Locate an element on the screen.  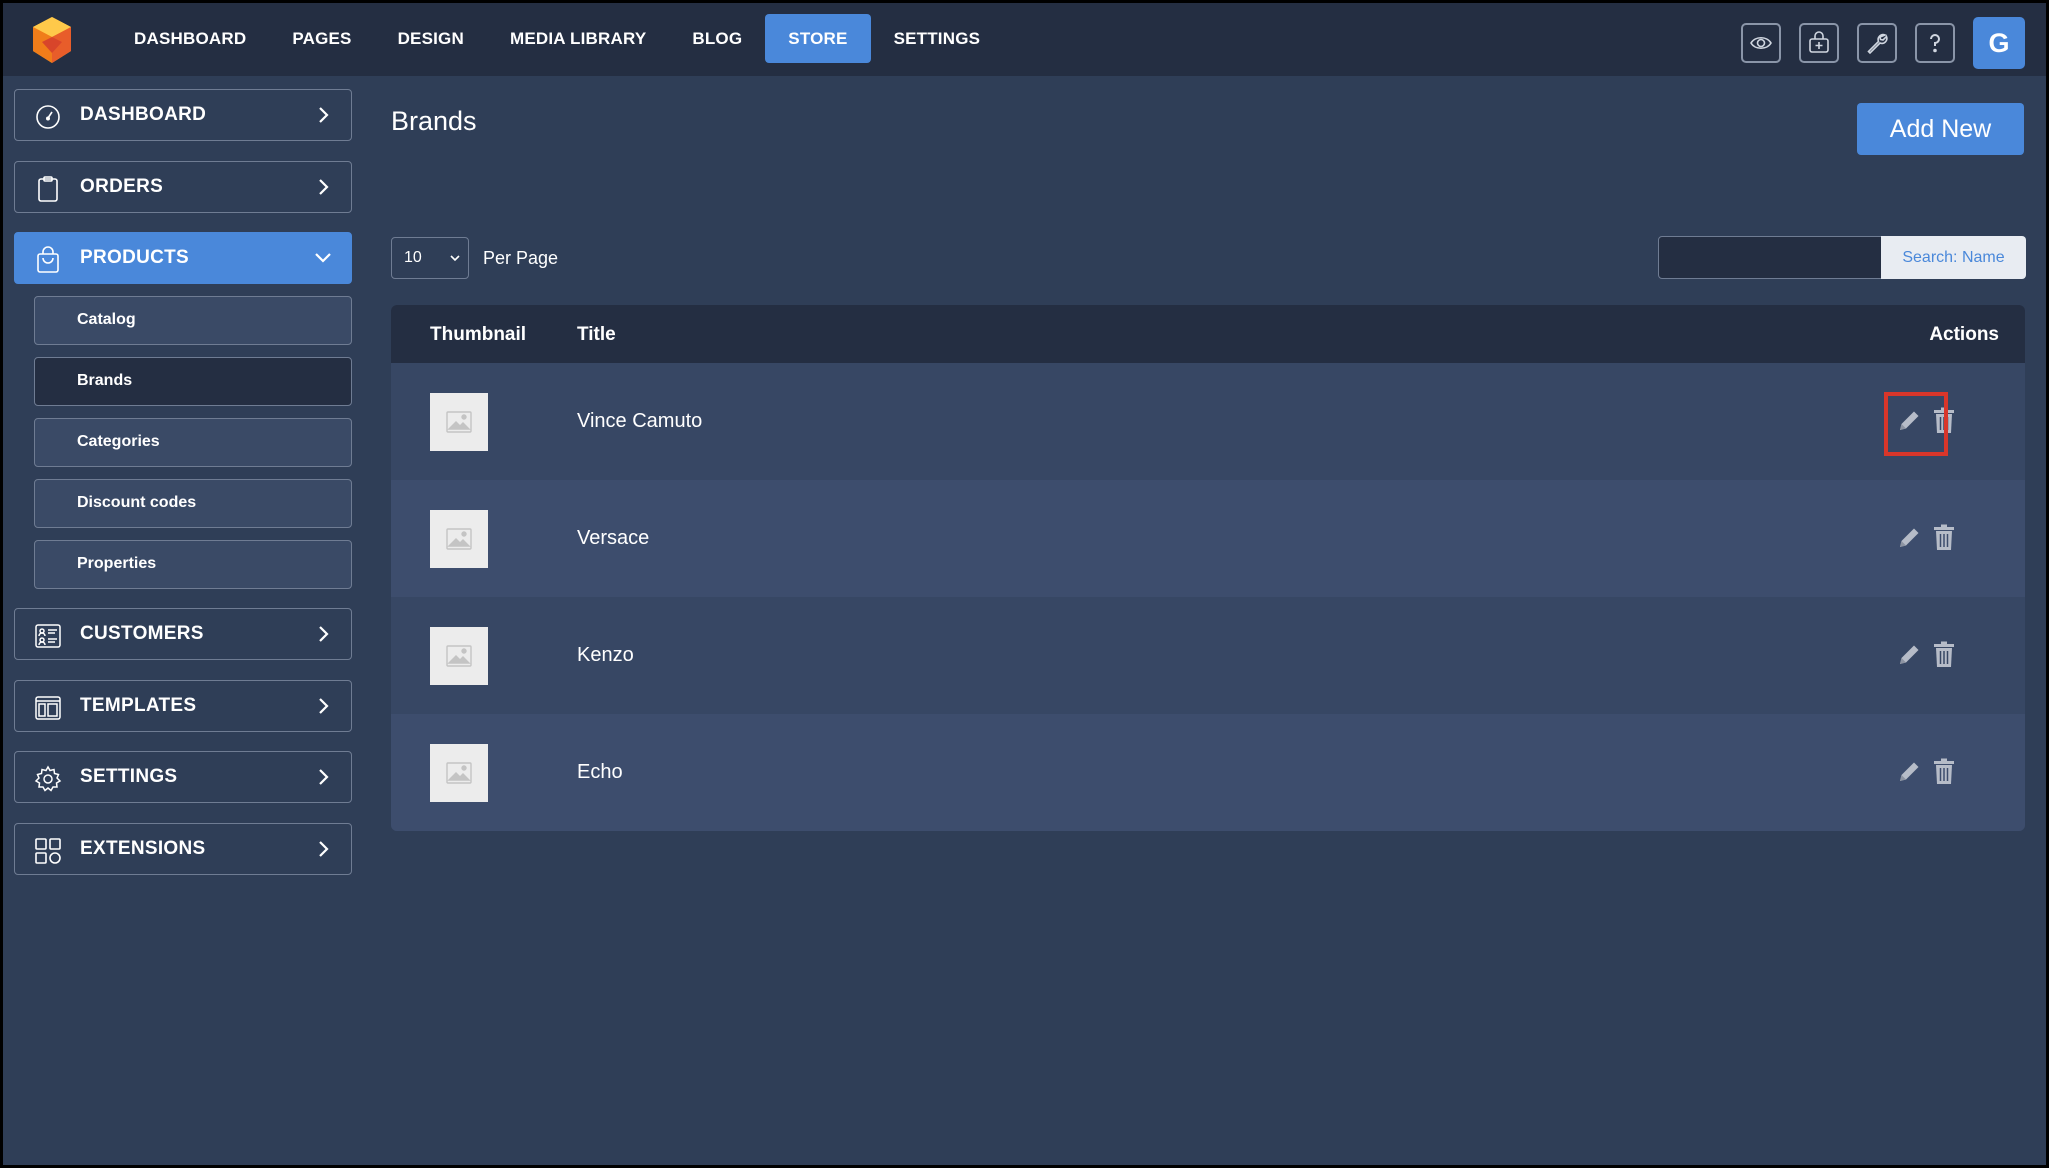
topnav-settings: SETTINGS is located at coordinates (937, 38).